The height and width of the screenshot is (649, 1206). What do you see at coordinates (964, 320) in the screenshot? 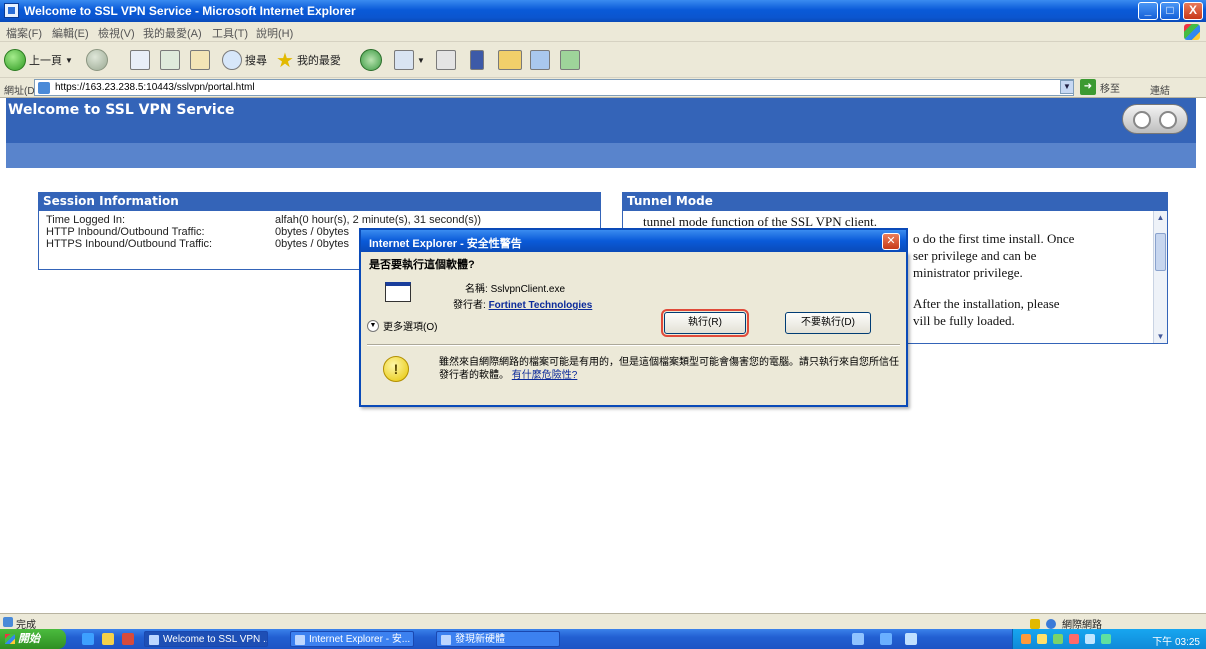
I see `tunnel-line-6: vill be fully loaded.` at bounding box center [964, 320].